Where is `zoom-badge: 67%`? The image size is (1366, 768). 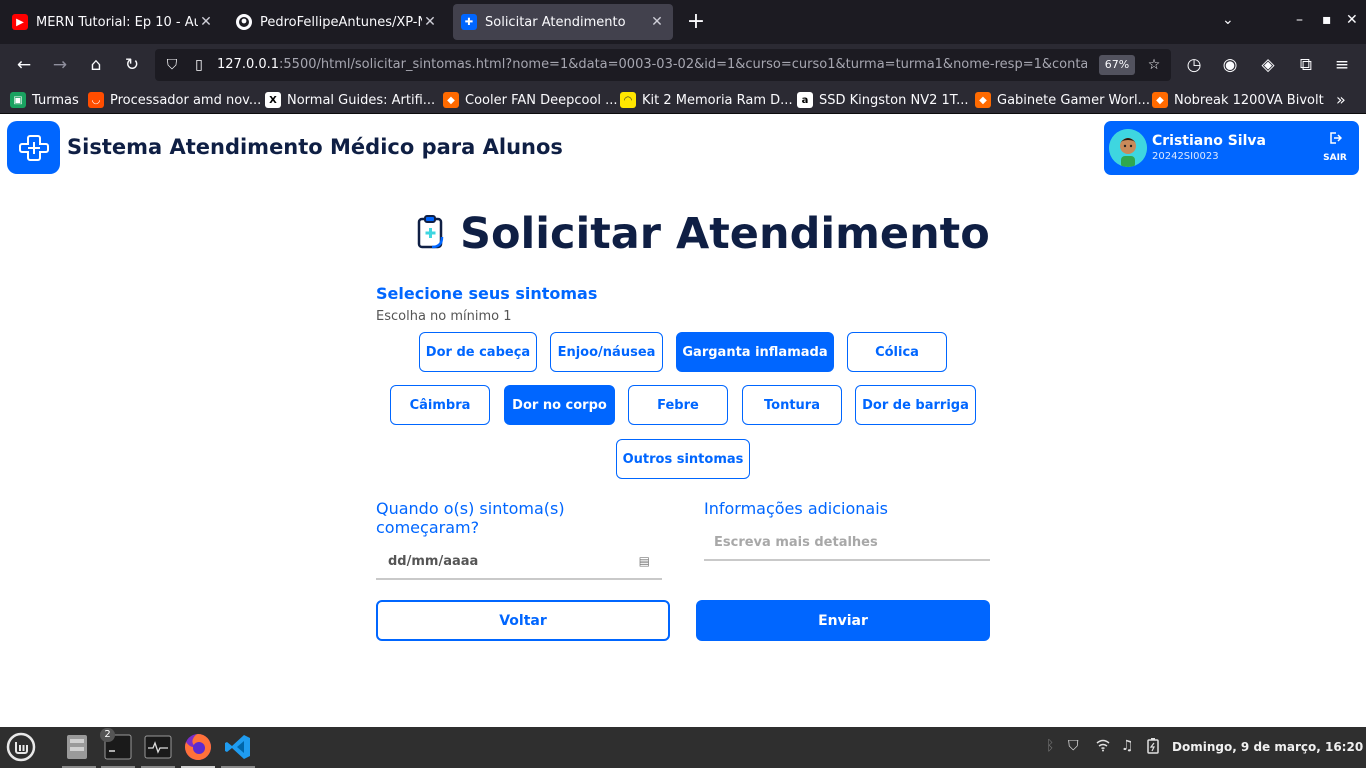
zoom-badge: 67% is located at coordinates (1117, 65).